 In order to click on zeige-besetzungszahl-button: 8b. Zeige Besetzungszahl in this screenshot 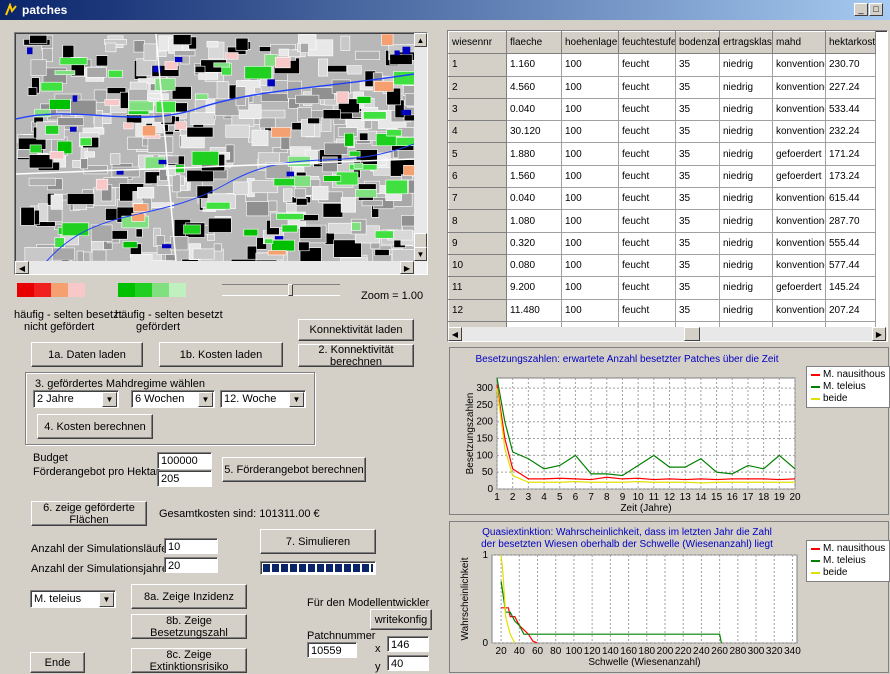, I will do `click(189, 626)`.